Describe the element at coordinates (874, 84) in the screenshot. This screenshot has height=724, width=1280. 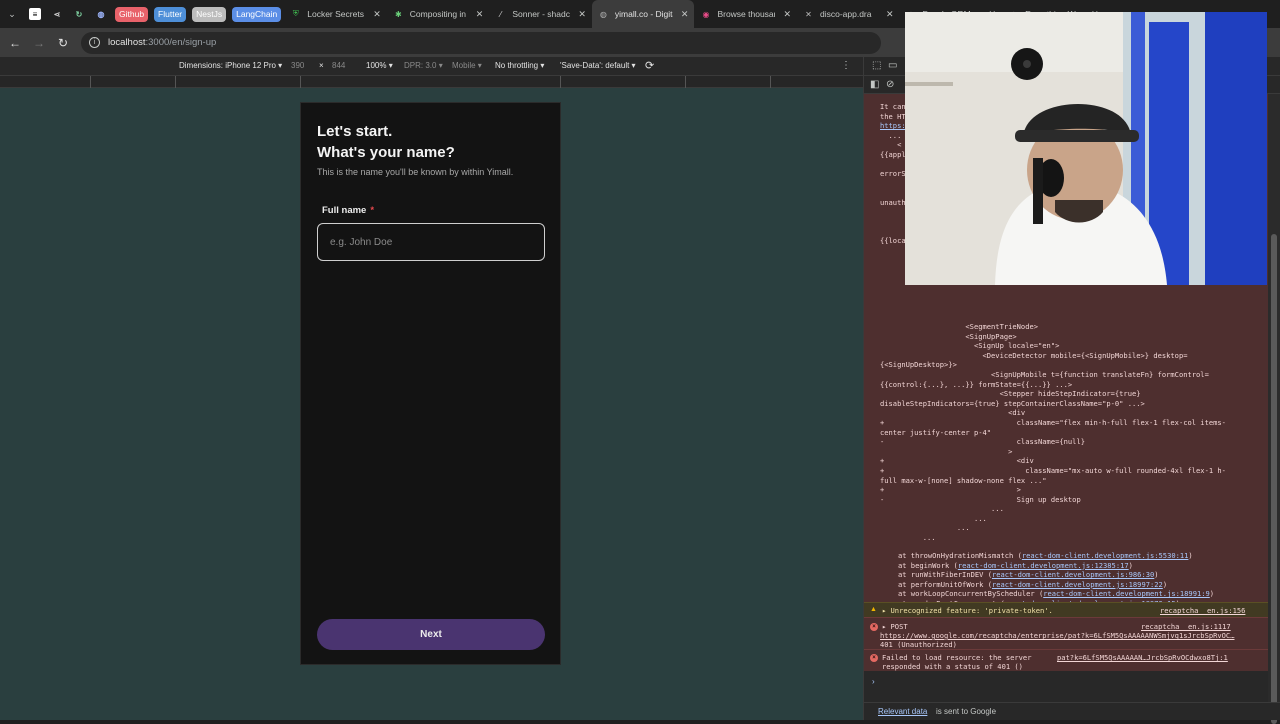
I see `sidebar-toggle-icon: ◧` at that location.